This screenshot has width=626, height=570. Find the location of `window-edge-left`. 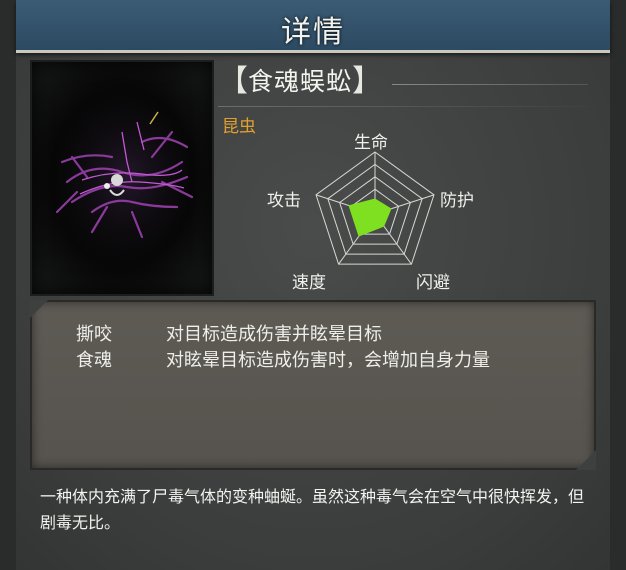

window-edge-left is located at coordinates (8, 285).